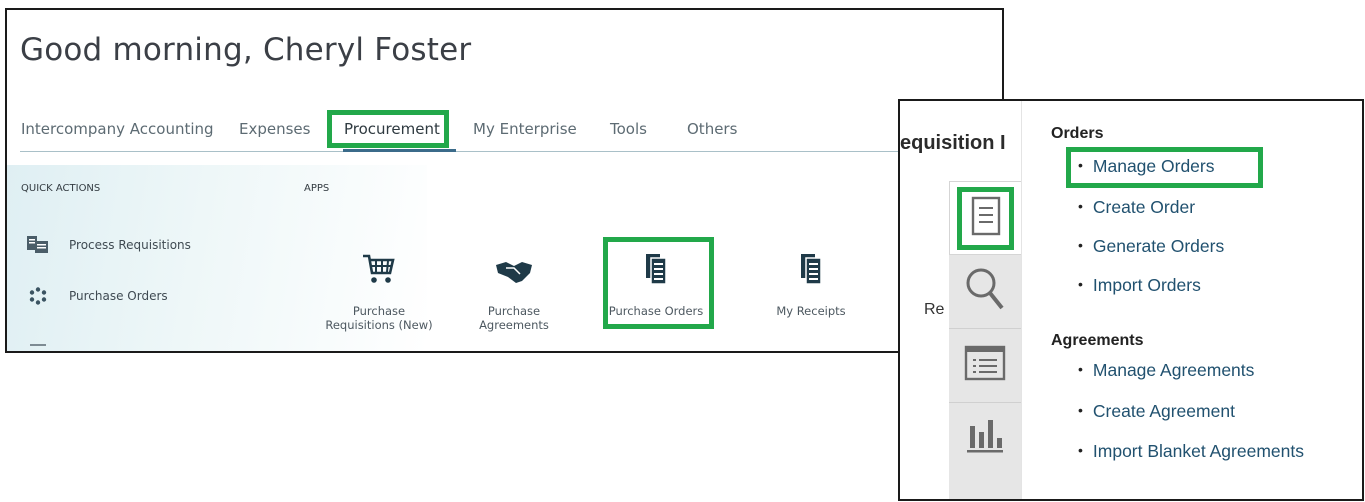 Image resolution: width=1365 pixels, height=502 pixels. What do you see at coordinates (525, 129) in the screenshot?
I see `tab-my-enterprise: My Enterprise` at bounding box center [525, 129].